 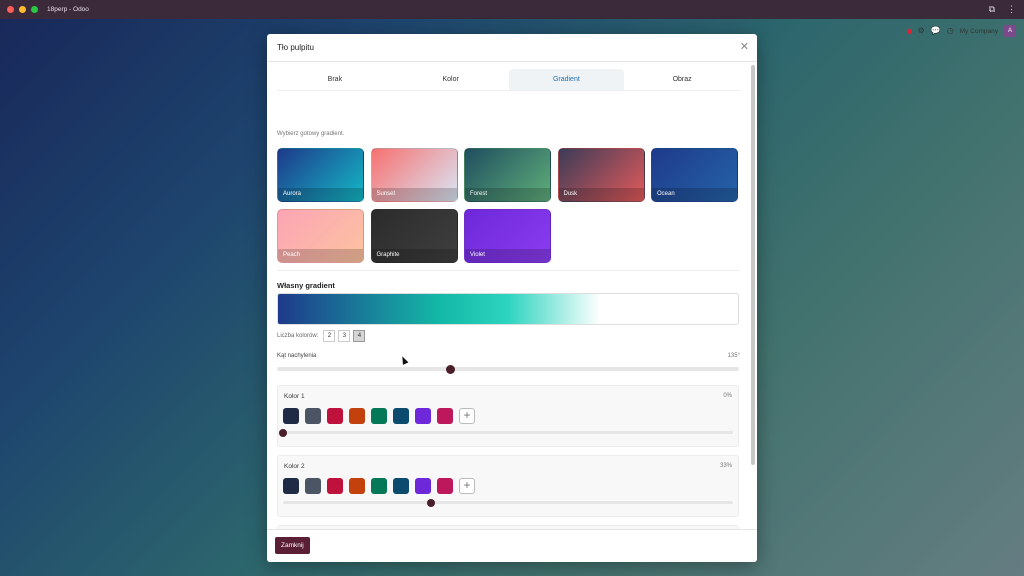 What do you see at coordinates (508, 416) in the screenshot?
I see `color-stop-card: Kolor 1 0% +` at bounding box center [508, 416].